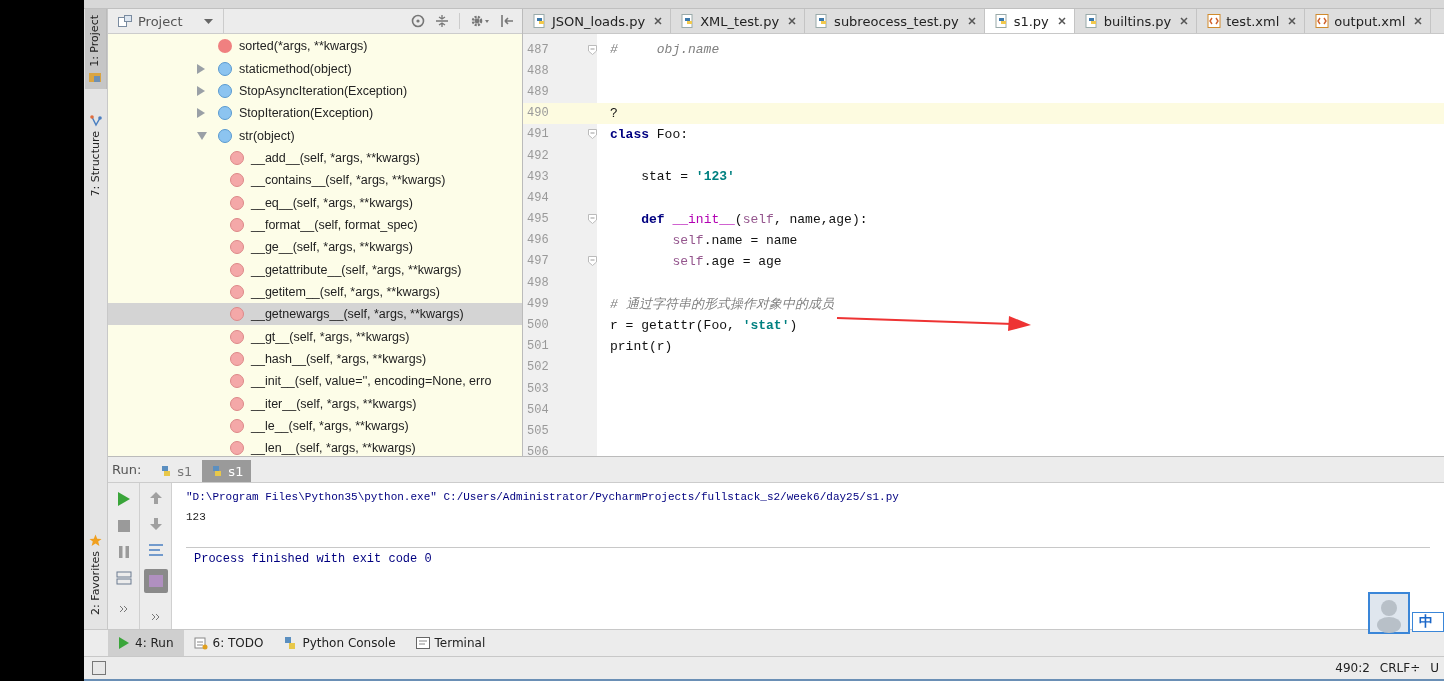 The width and height of the screenshot is (1444, 681). What do you see at coordinates (123, 552) in the screenshot?
I see `pause-icon` at bounding box center [123, 552].